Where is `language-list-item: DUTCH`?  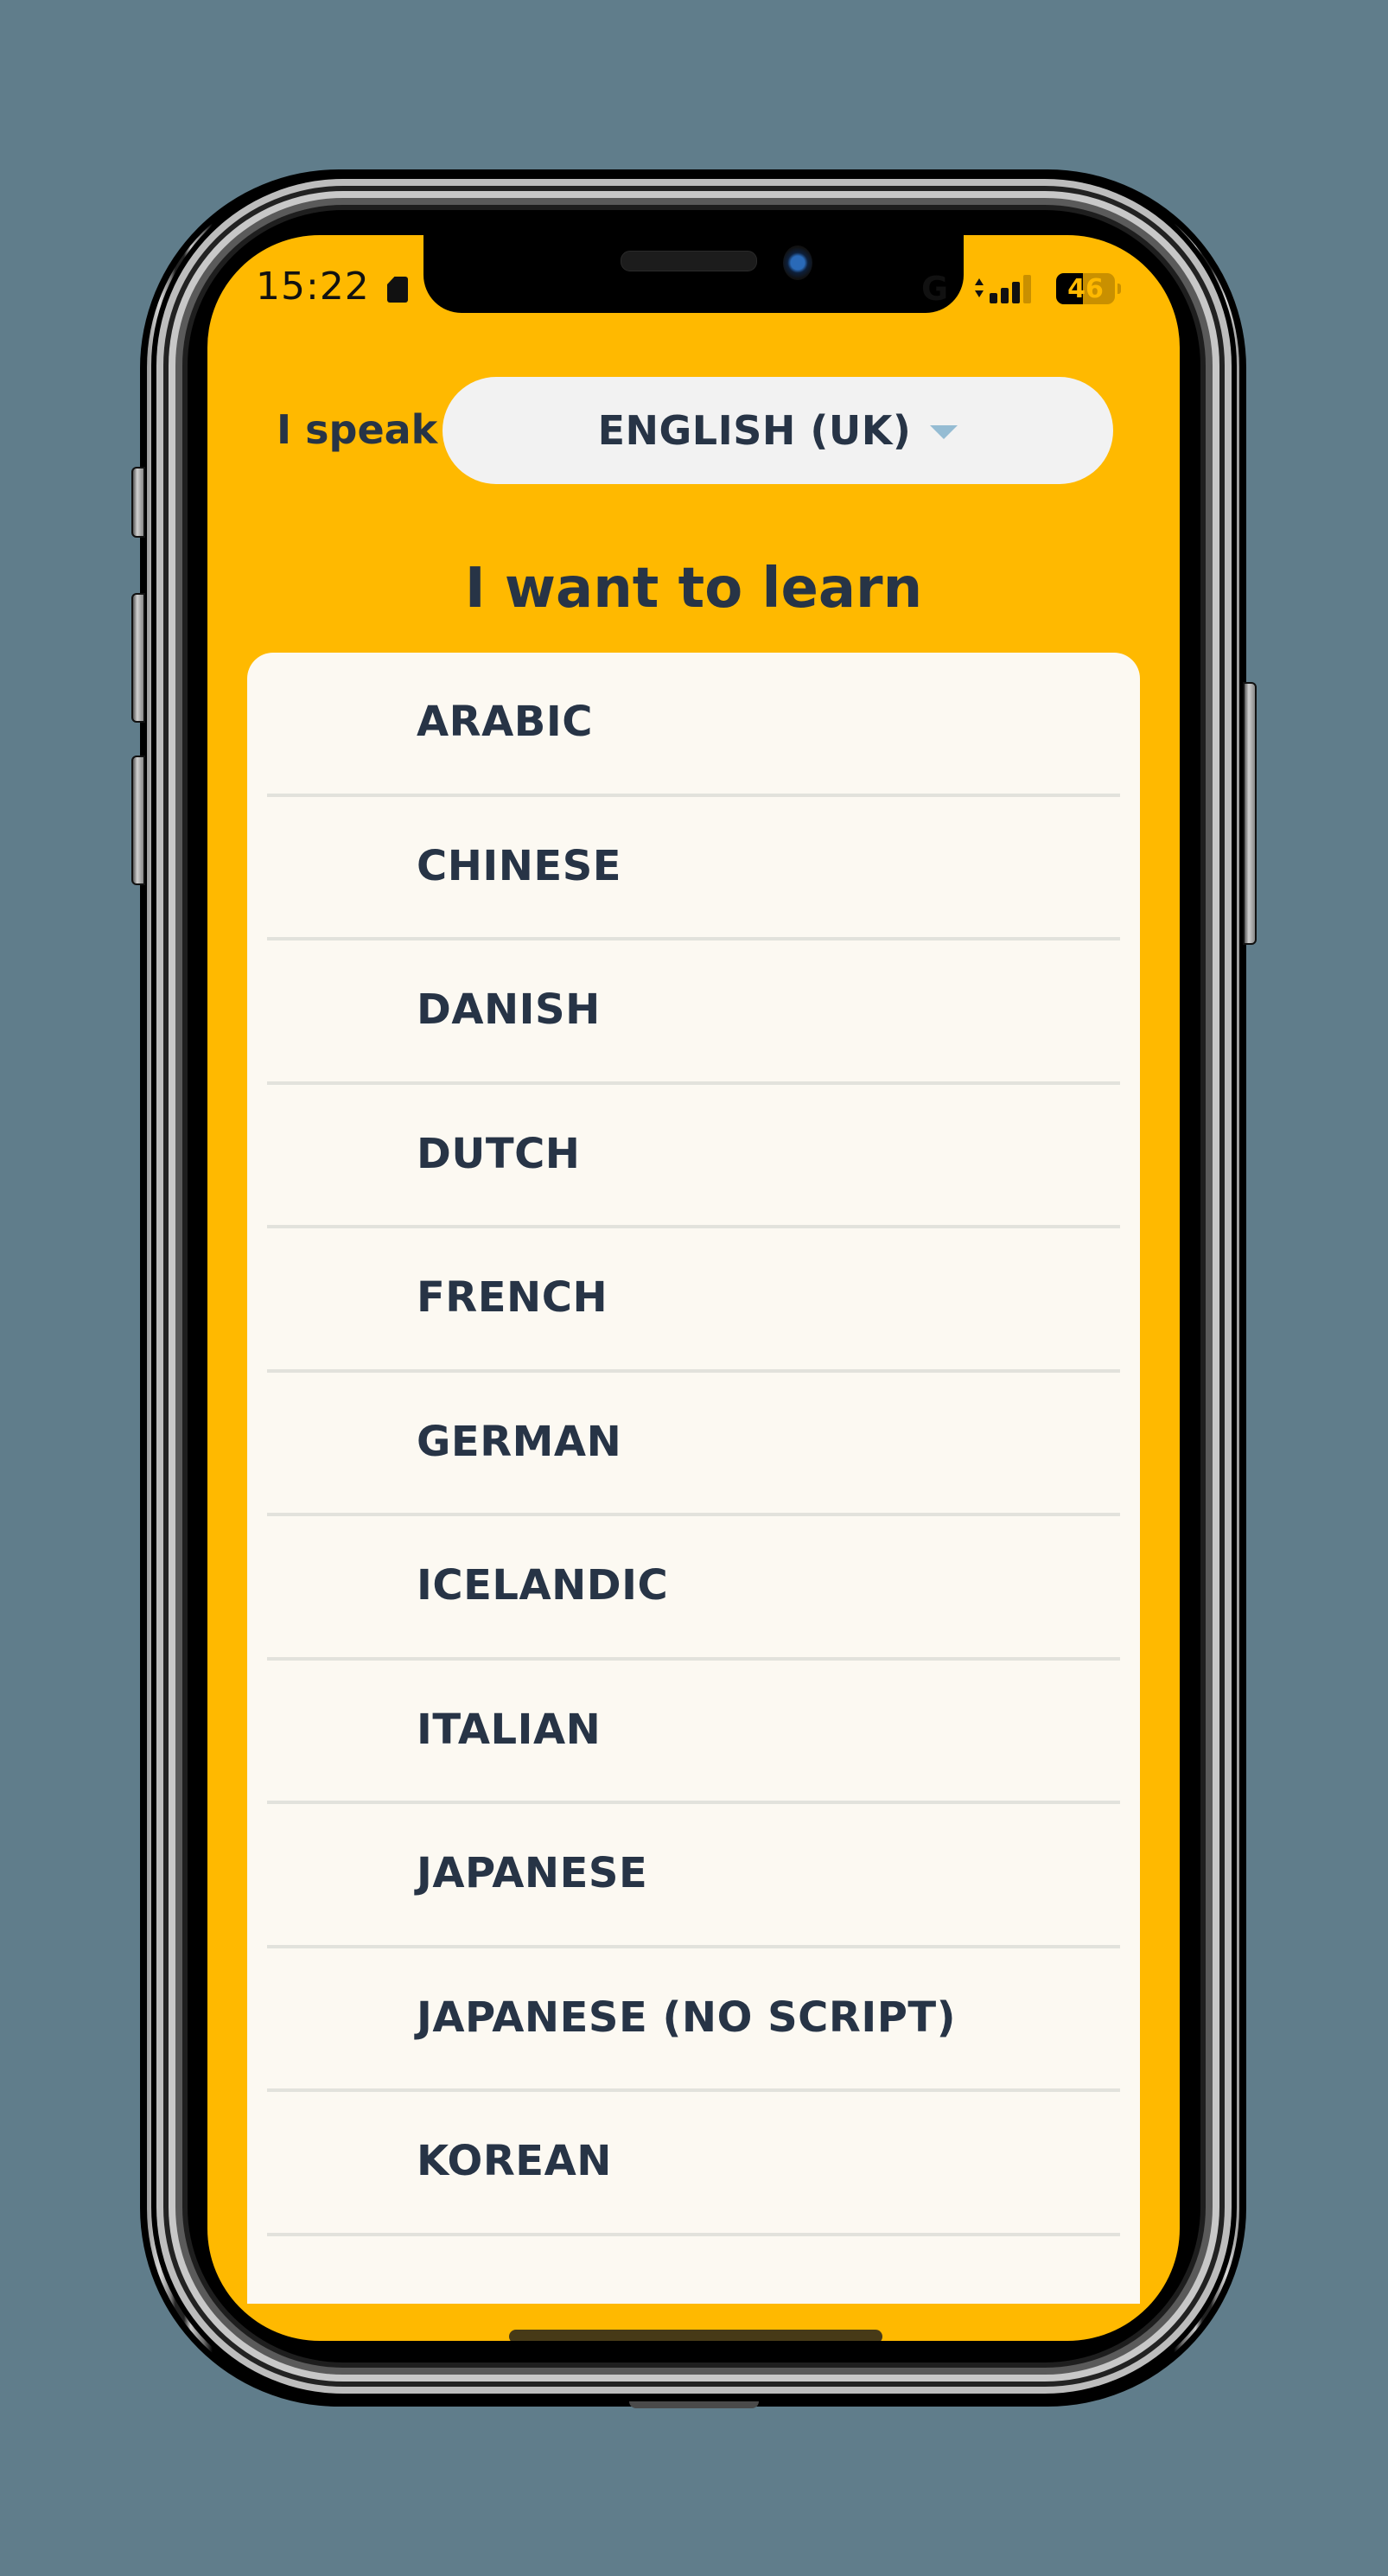
language-list-item: DUTCH is located at coordinates (693, 1156).